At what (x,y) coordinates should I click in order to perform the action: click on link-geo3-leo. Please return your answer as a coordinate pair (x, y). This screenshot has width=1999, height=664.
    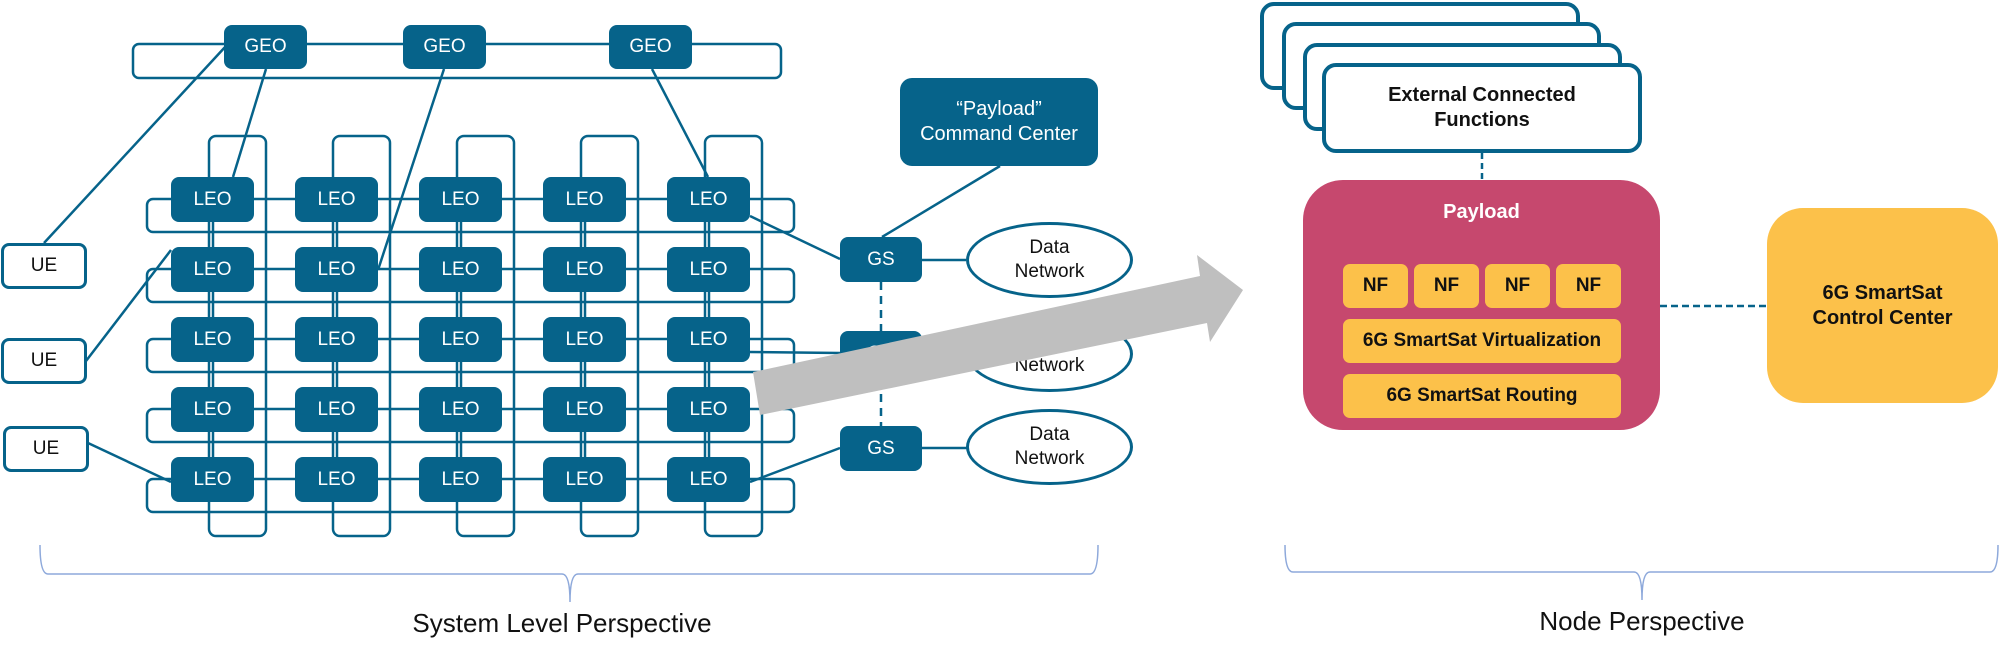
    Looking at the image, I should click on (680, 123).